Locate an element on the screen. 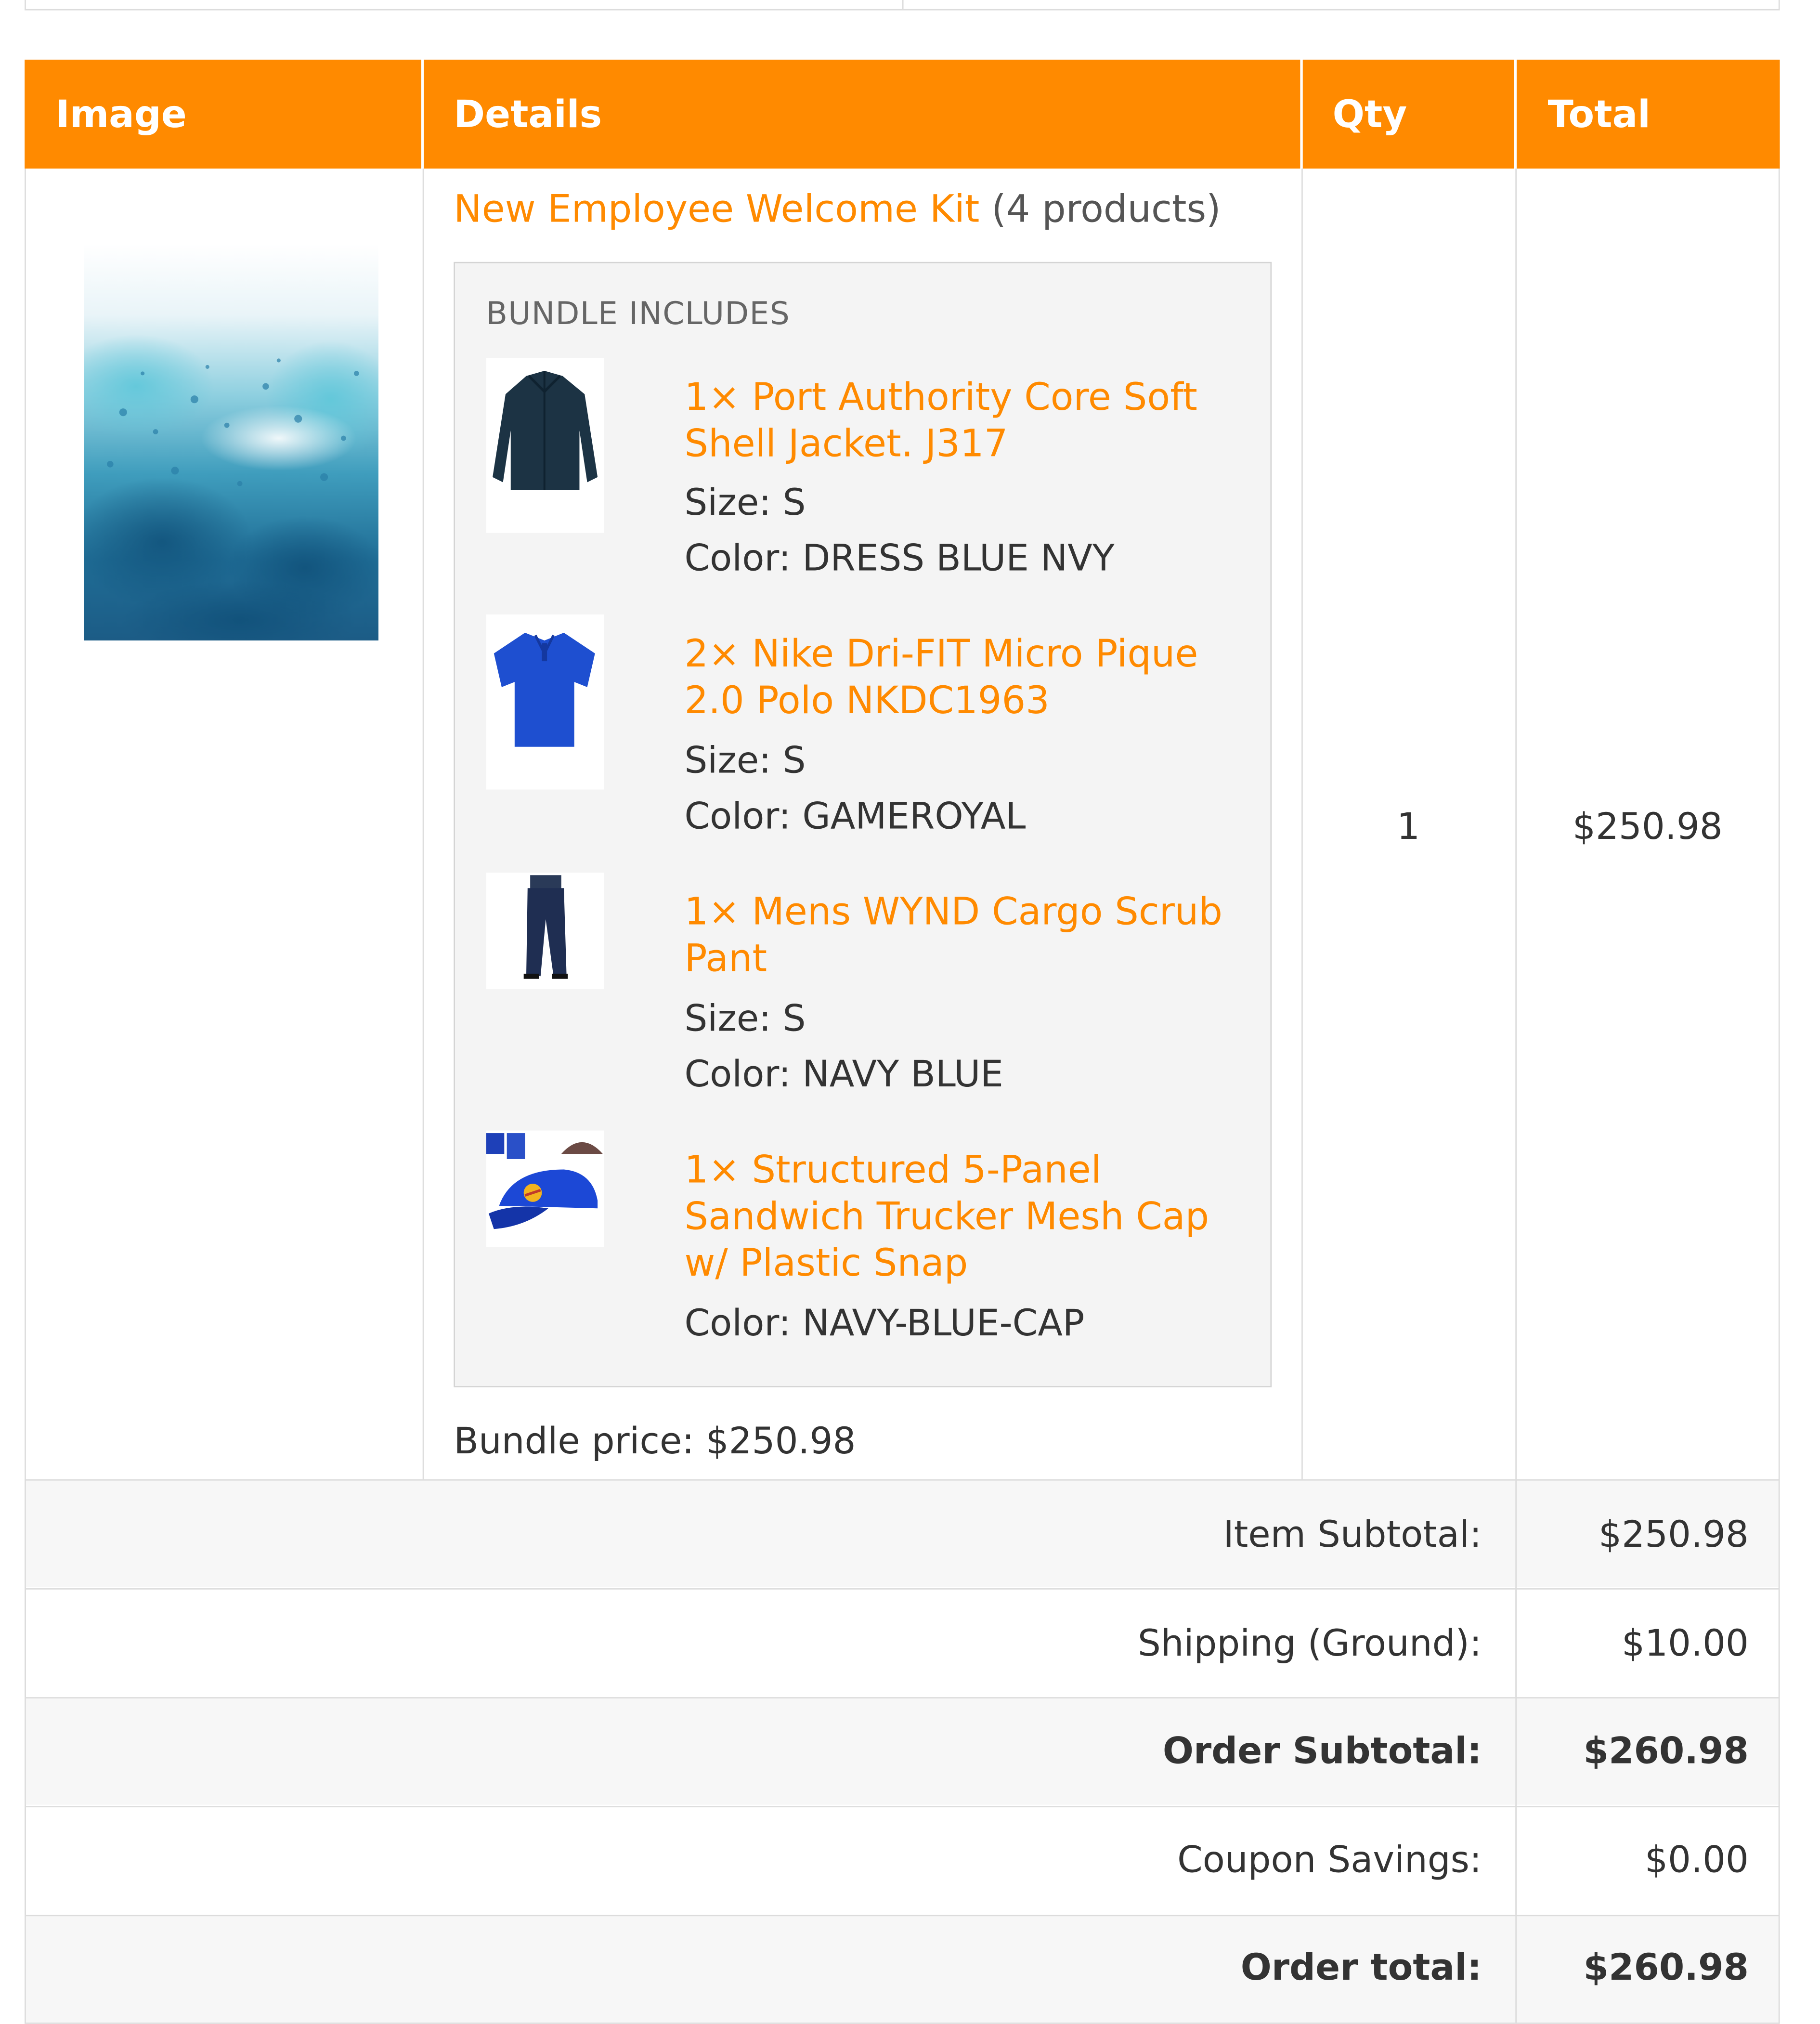  item-subtotal-value: $250.98 is located at coordinates (1674, 1535).